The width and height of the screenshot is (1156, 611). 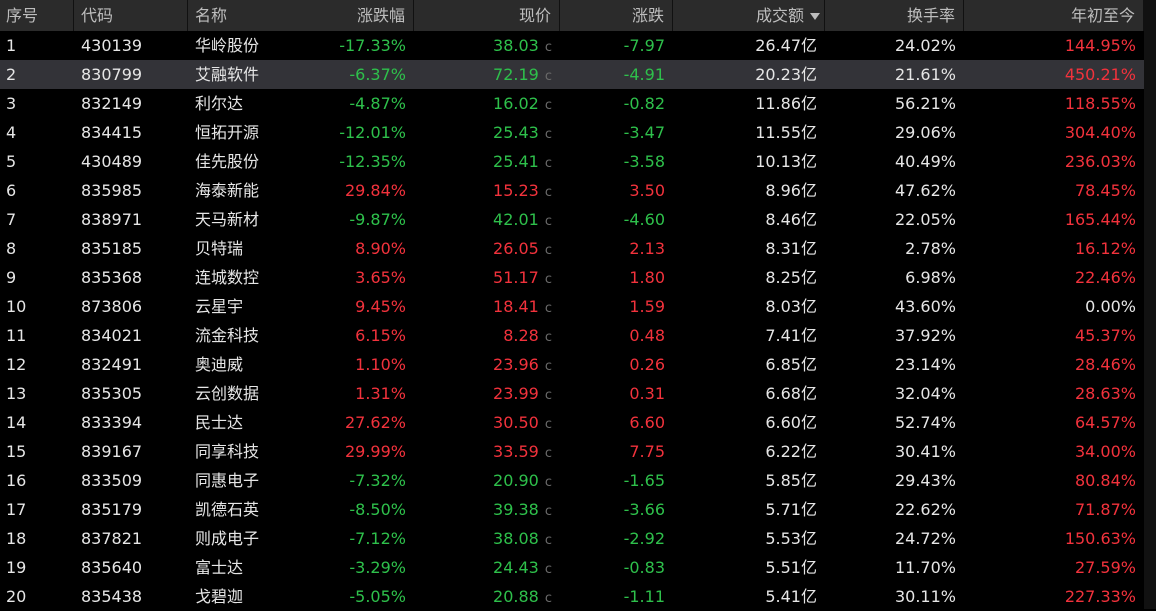 I want to click on row-index: 18, so click(x=16, y=538).